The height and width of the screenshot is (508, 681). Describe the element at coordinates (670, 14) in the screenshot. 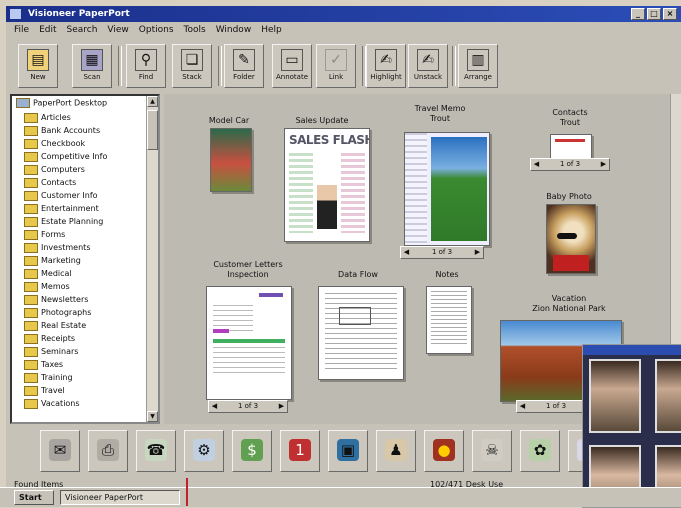

I see `close-button: ×` at that location.